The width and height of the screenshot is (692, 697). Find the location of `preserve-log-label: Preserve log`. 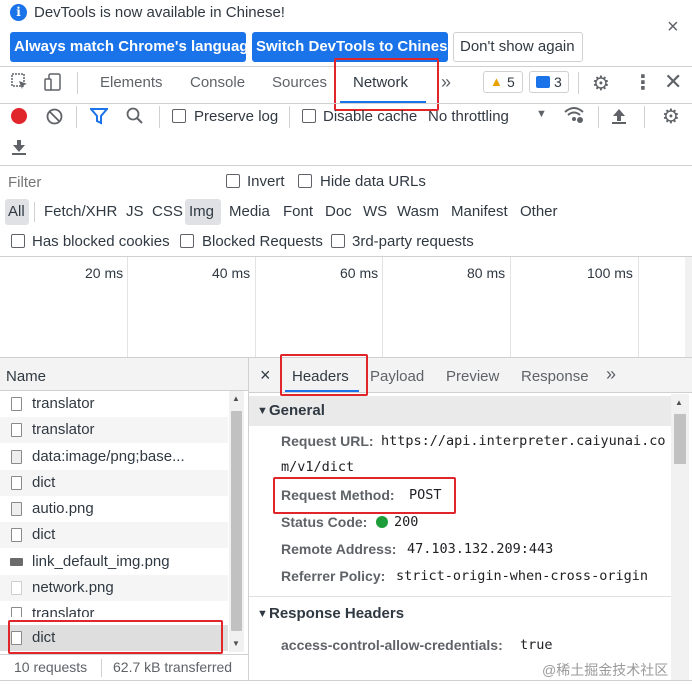

preserve-log-label: Preserve log is located at coordinates (236, 116).